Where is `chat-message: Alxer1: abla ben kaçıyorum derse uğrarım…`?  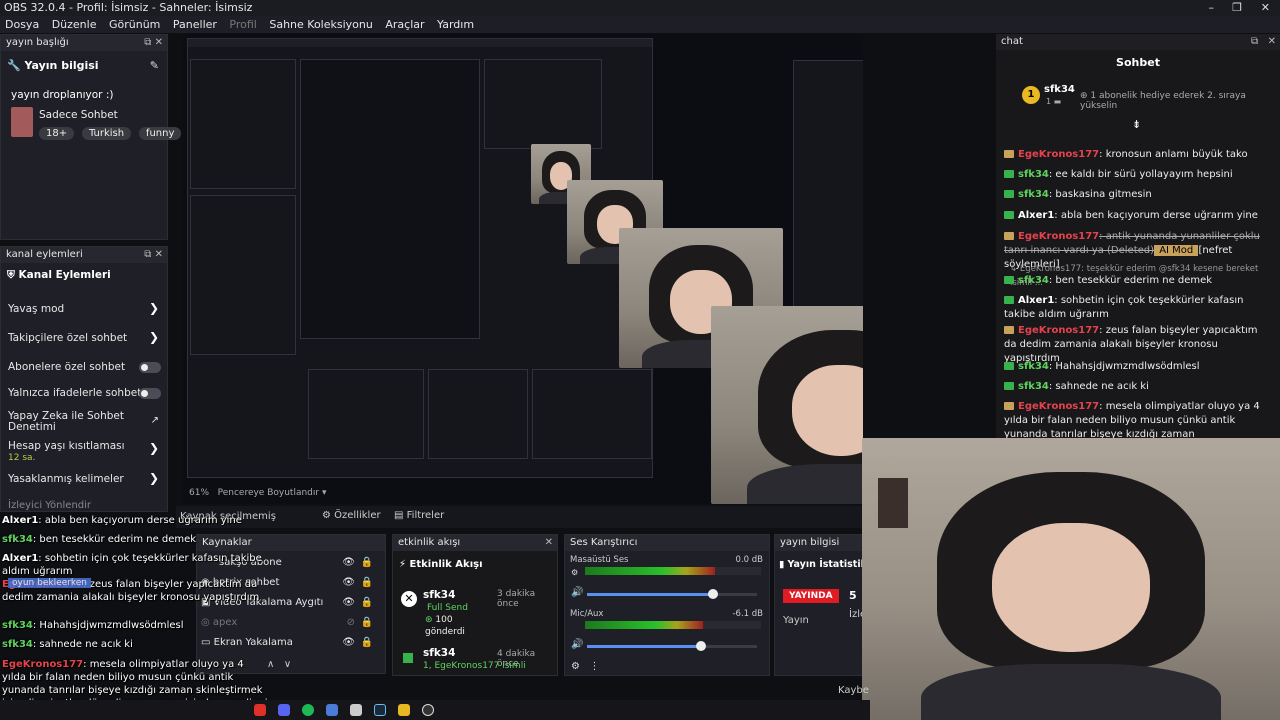 chat-message: Alxer1: abla ben kaçıyorum derse uğrarım… is located at coordinates (1138, 216).